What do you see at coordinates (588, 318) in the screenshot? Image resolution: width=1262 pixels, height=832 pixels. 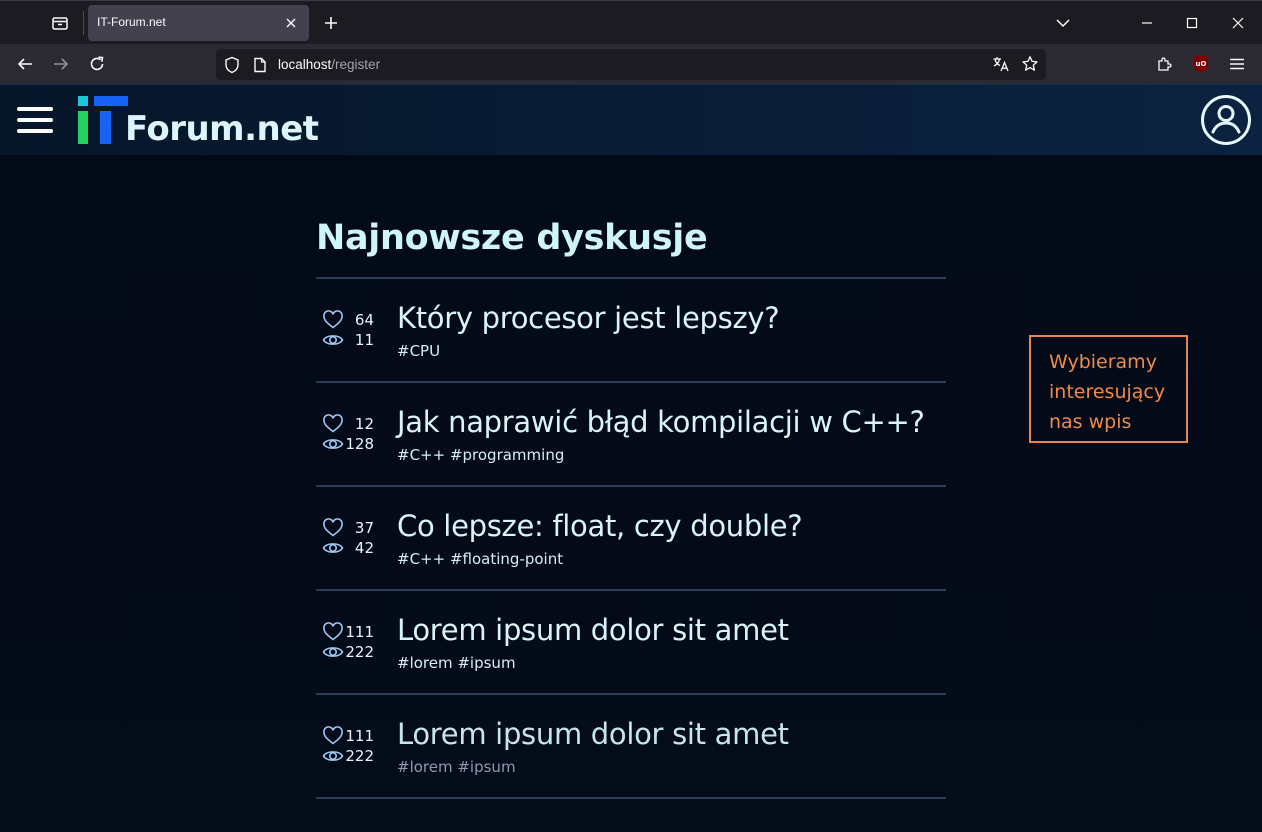 I see `post-title: Który procesor jest lepszy?` at bounding box center [588, 318].